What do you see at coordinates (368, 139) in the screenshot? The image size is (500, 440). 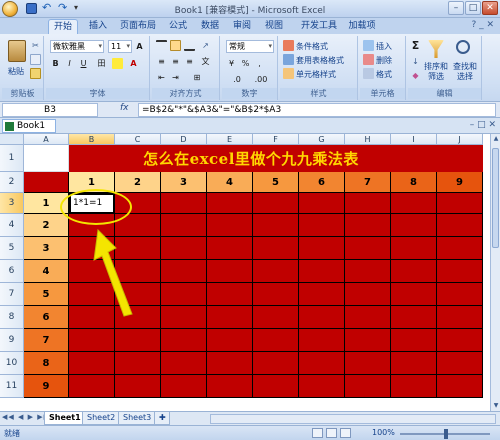 I see `column-header-h: H` at bounding box center [368, 139].